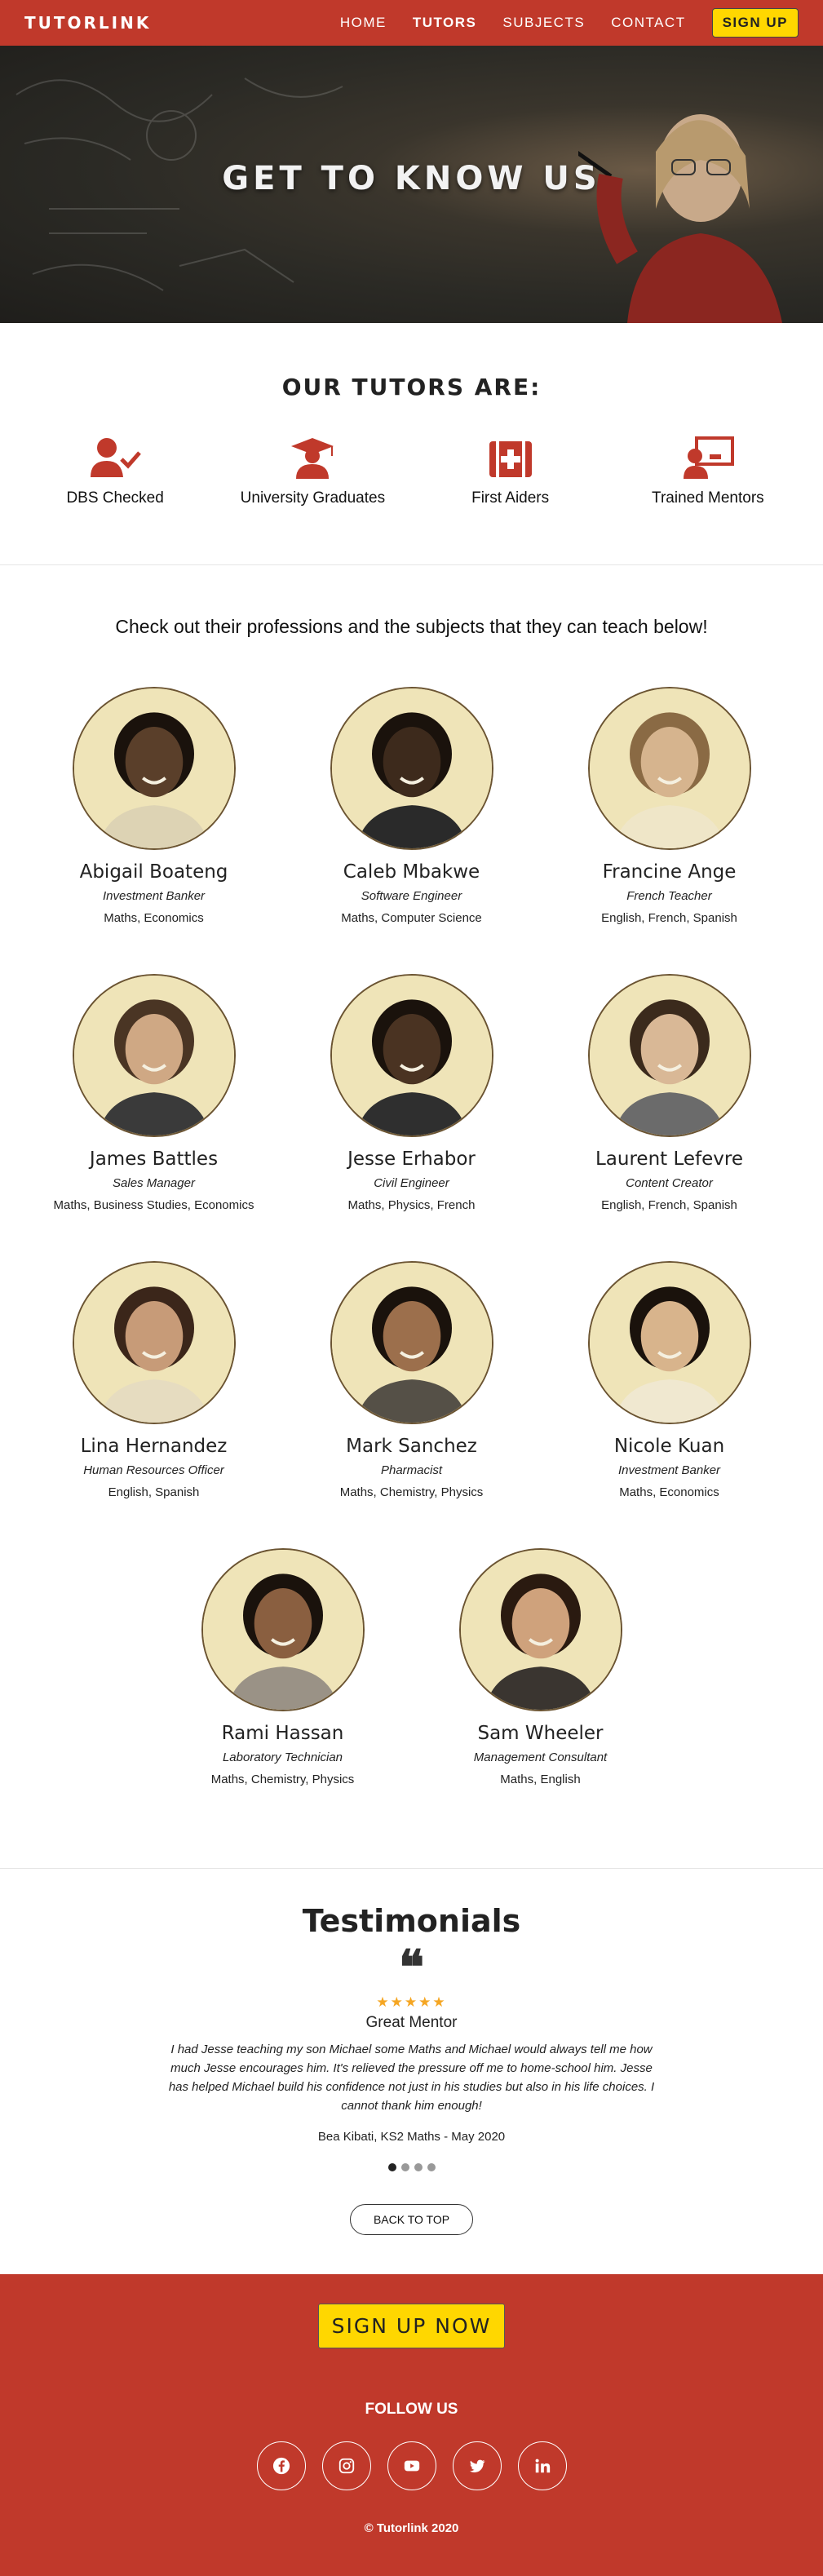  What do you see at coordinates (411, 2137) in the screenshot?
I see `testimonial-author: Bea Kibati, KS2 Maths - May 2020` at bounding box center [411, 2137].